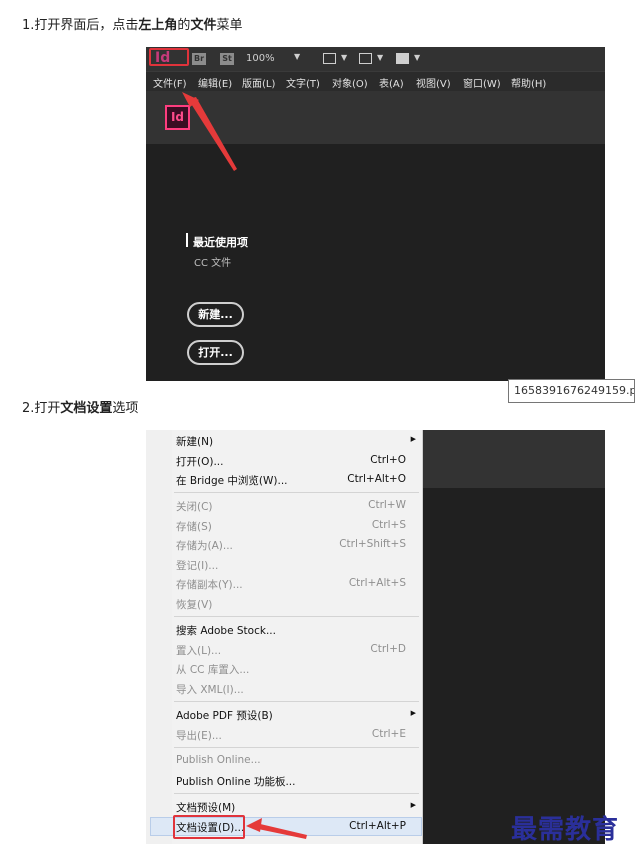 The width and height of the screenshot is (635, 856). I want to click on step-2-prefix: 2.打开, so click(41, 408).